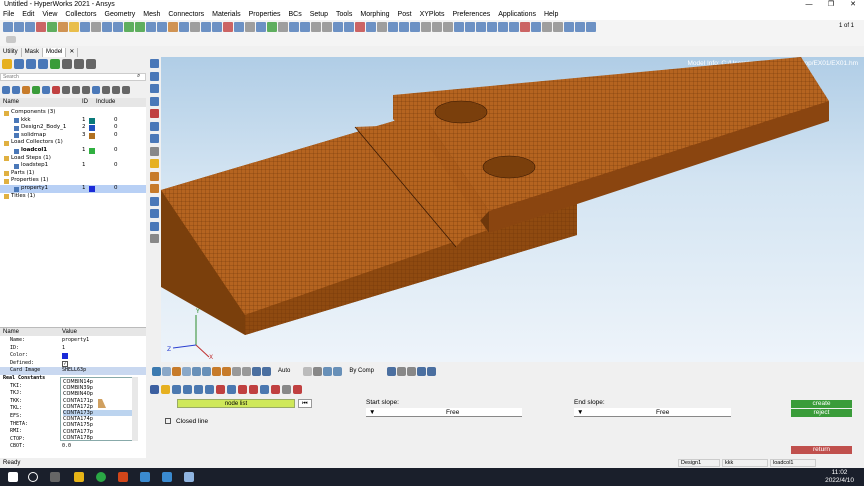 This screenshot has width=864, height=486. I want to click on col-name: Name, so click(11, 102).